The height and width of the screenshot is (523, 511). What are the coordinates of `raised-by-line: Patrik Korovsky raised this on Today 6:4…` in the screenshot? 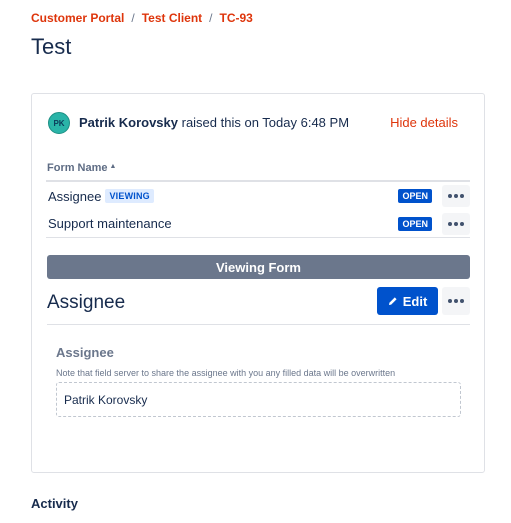 It's located at (214, 122).